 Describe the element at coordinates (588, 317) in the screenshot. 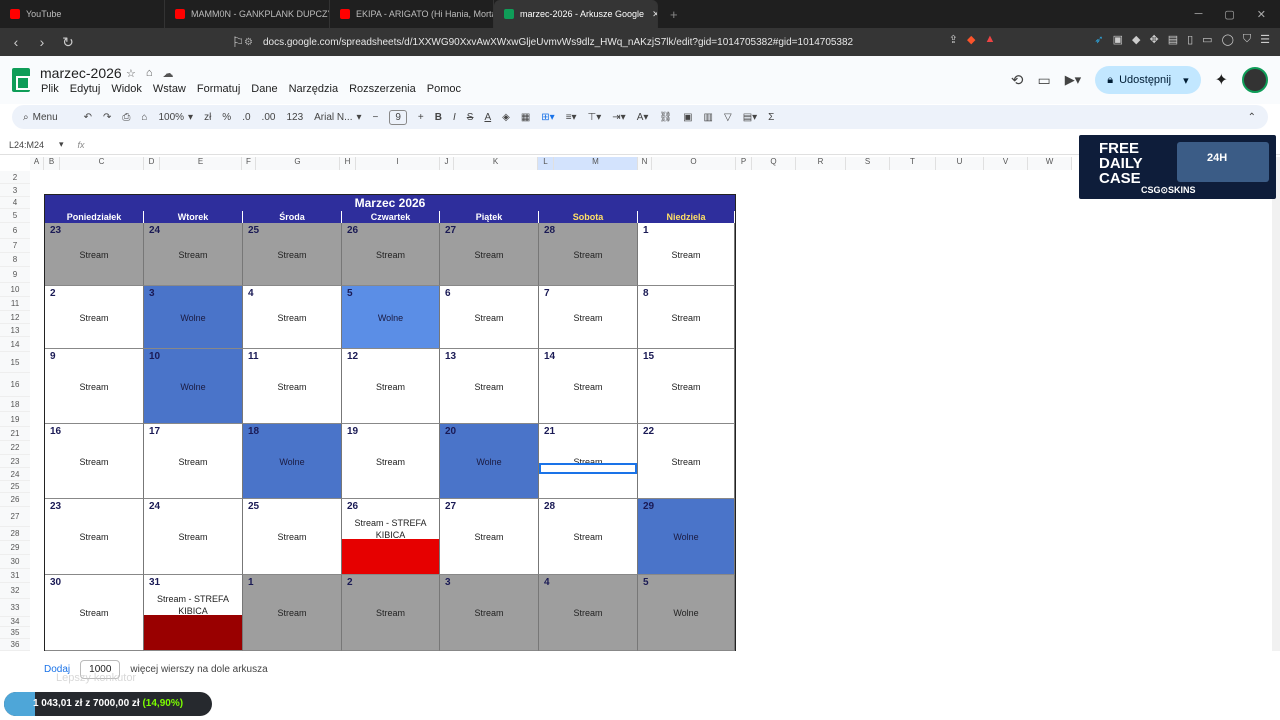

I see `calendar-day-cell: 7 Stream` at that location.